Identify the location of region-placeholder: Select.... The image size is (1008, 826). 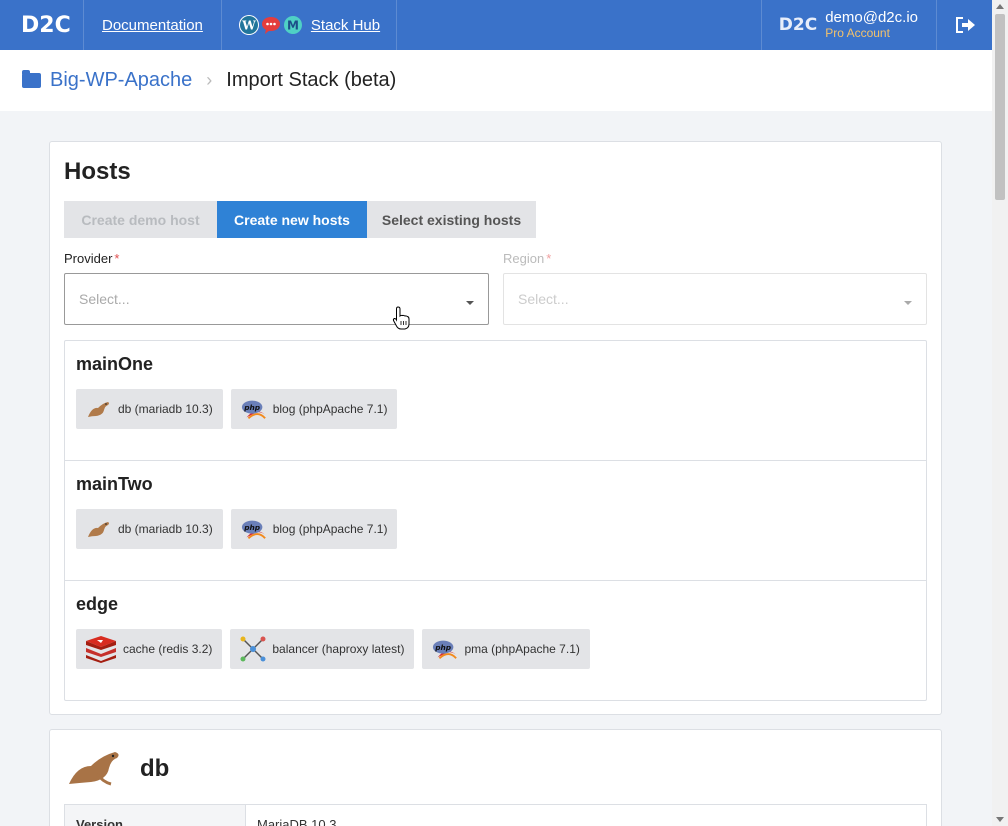
(543, 299).